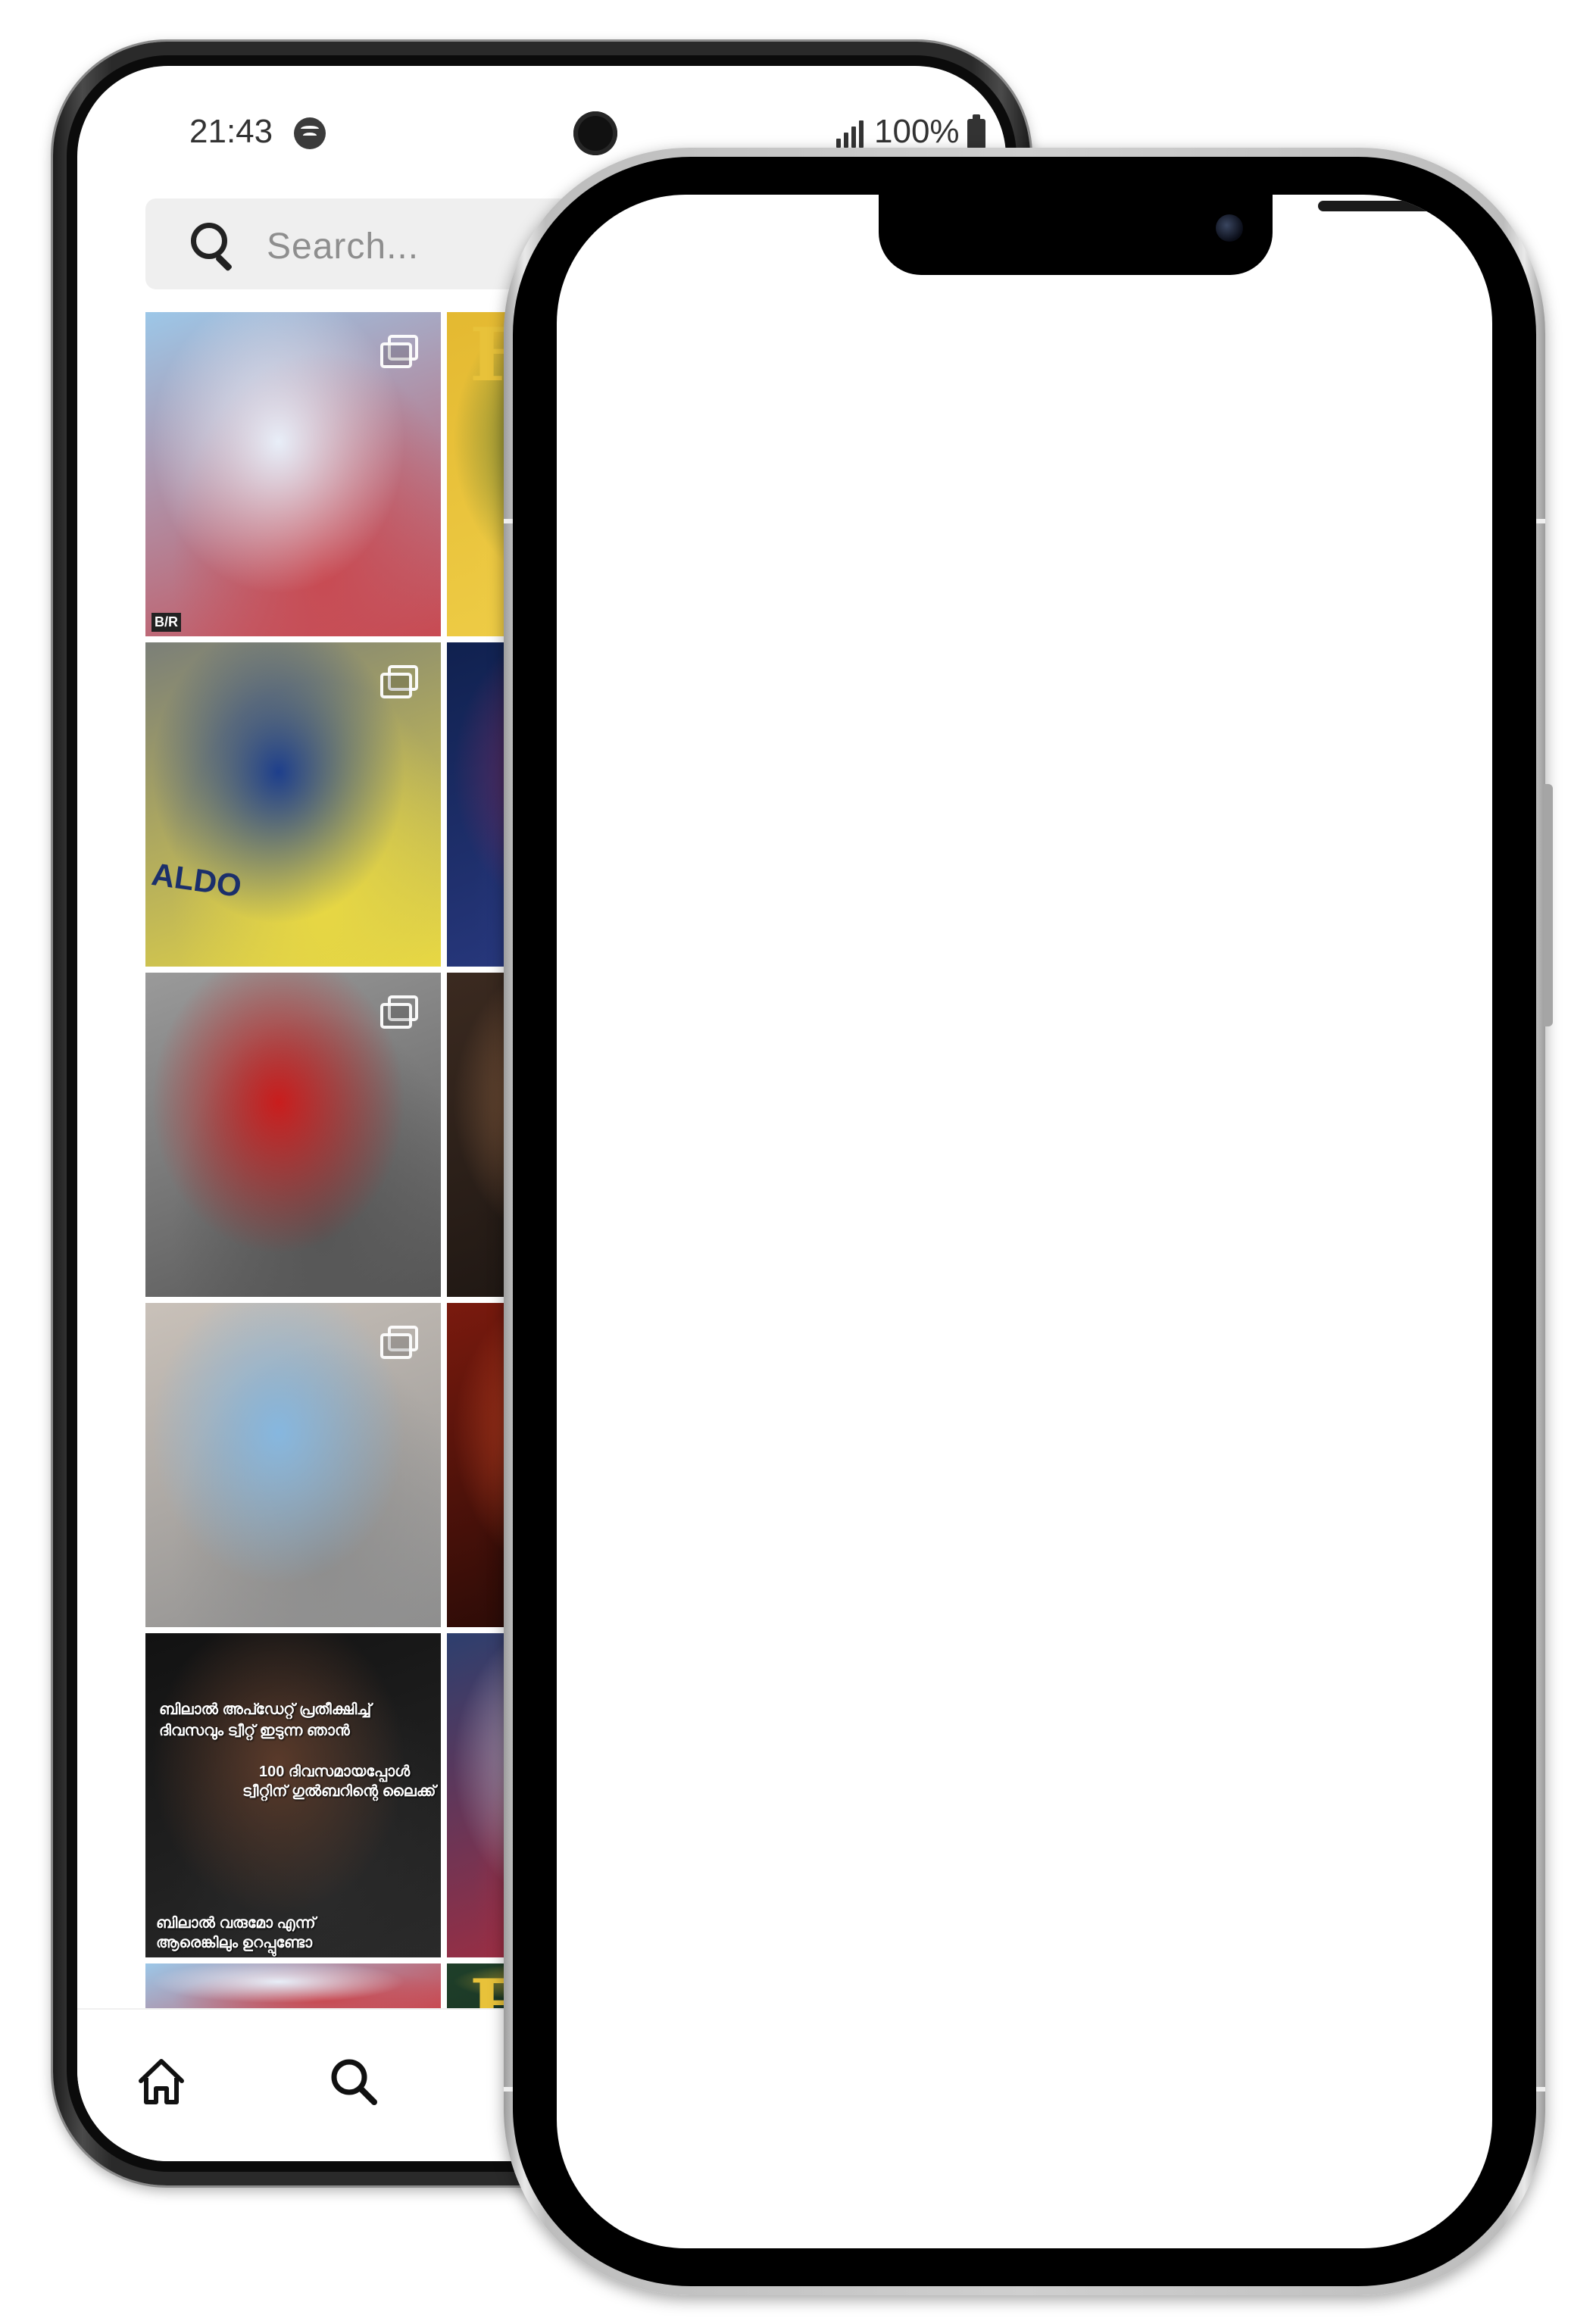  Describe the element at coordinates (335, 1771) in the screenshot. I see `meme-caption: 100 ദിവസമായപ്പോൾ` at that location.